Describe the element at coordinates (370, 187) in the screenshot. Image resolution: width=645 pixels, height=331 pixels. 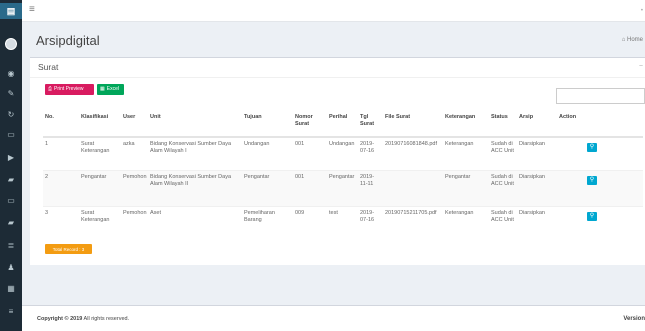
I see `cell-tgl: 2019-11-11` at that location.